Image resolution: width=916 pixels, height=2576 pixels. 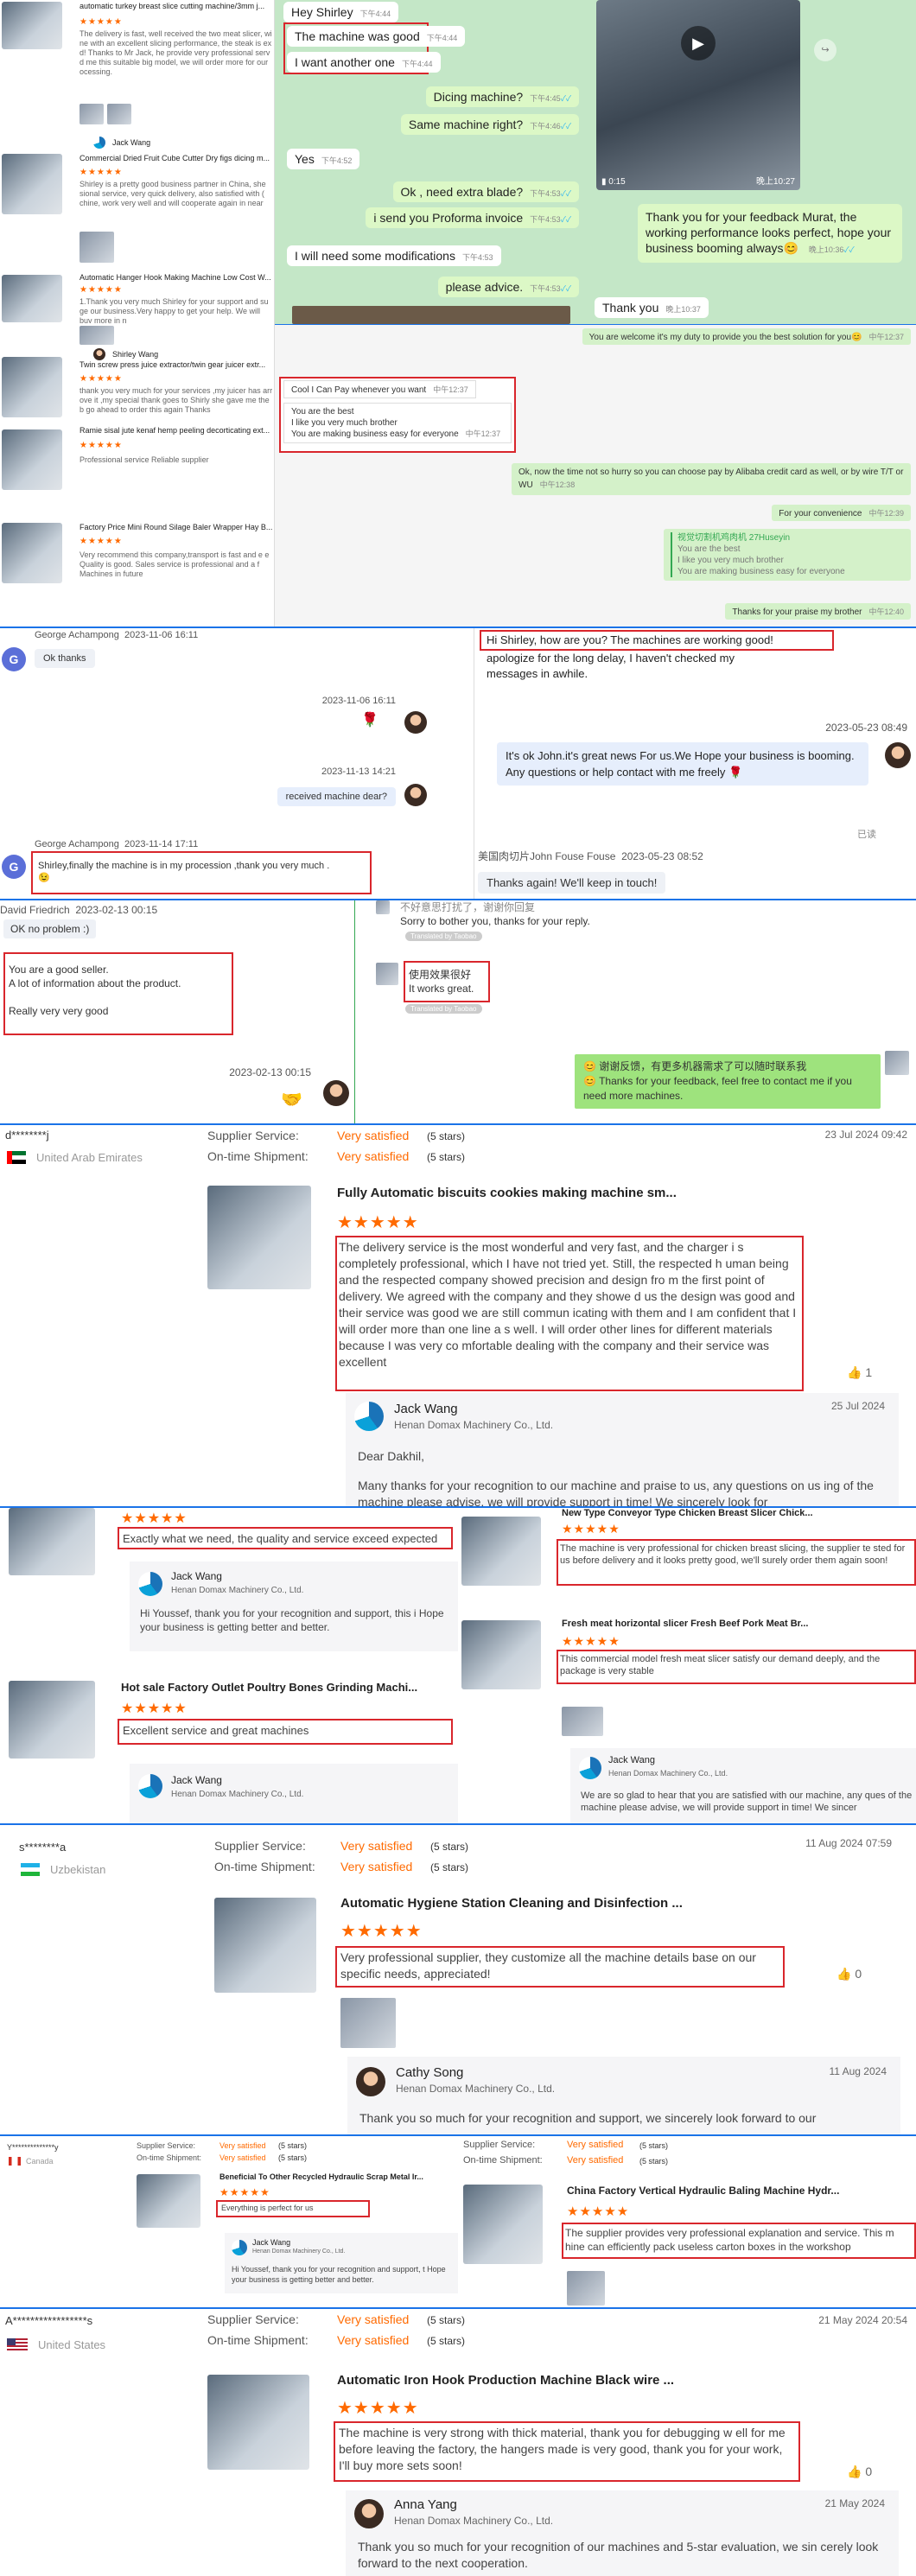 What do you see at coordinates (369, 720) in the screenshot?
I see `rose-icon: 🌹` at bounding box center [369, 720].